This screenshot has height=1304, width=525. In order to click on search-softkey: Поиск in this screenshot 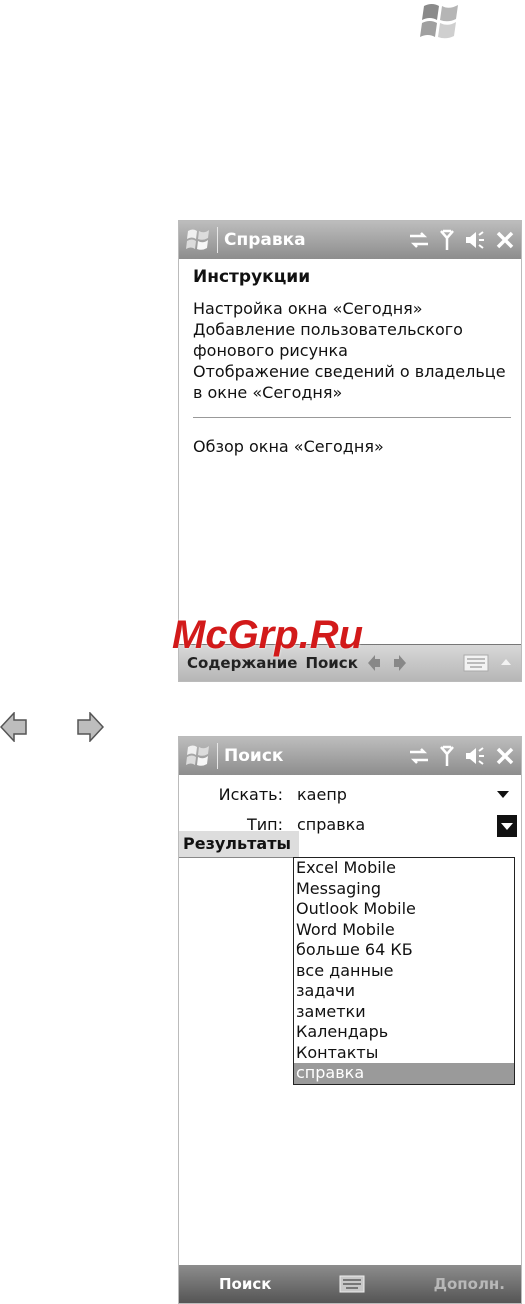, I will do `click(245, 1284)`.